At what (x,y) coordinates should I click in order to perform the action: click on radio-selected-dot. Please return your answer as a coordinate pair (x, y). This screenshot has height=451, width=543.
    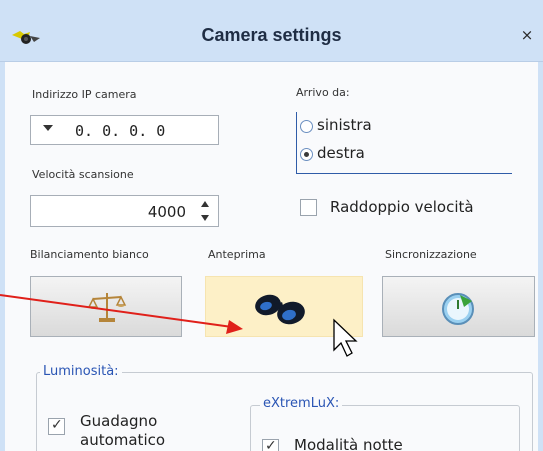
    Looking at the image, I should click on (306, 154).